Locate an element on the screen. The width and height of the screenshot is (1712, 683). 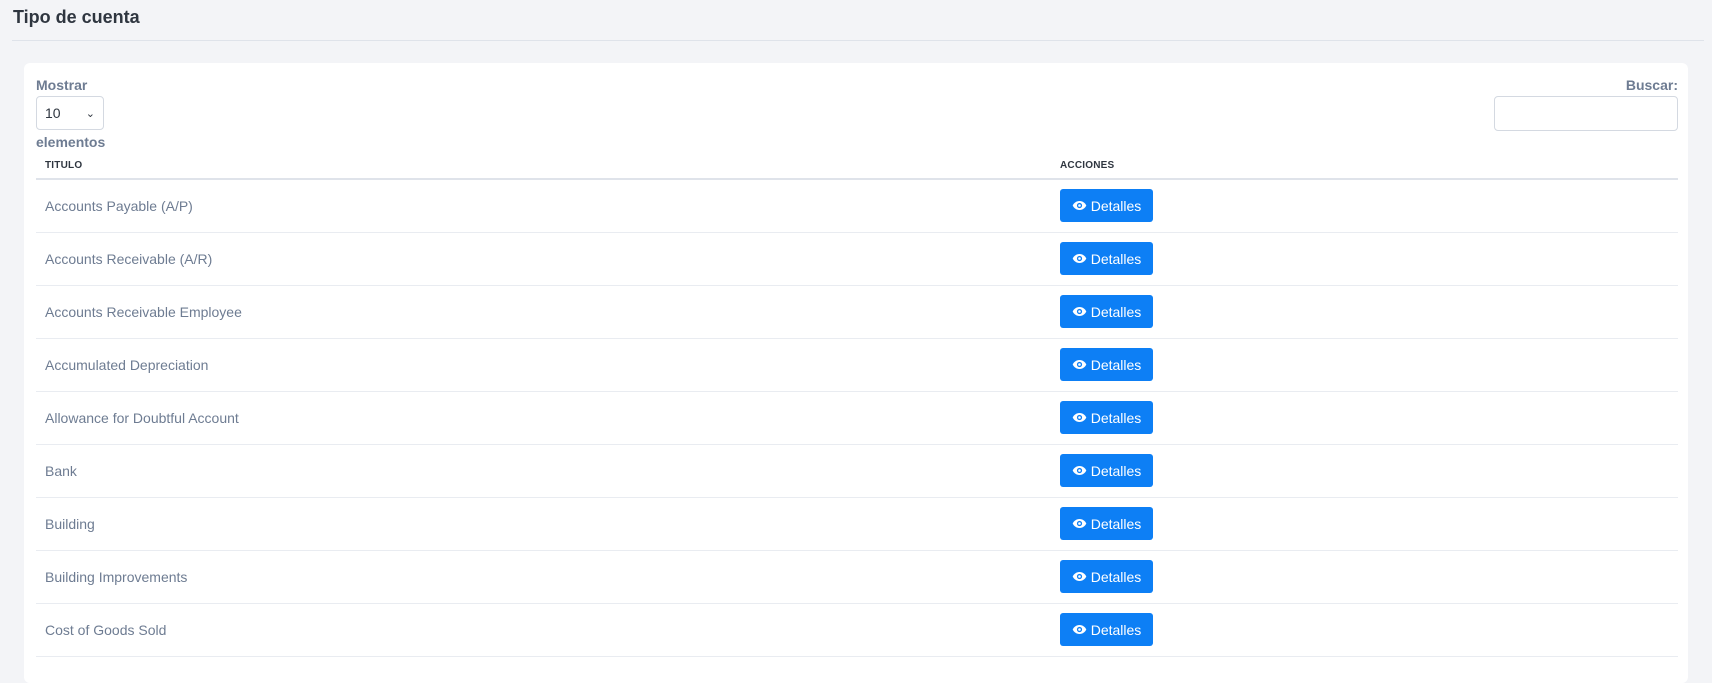
page-length-select: 10 ⌄ is located at coordinates (70, 113).